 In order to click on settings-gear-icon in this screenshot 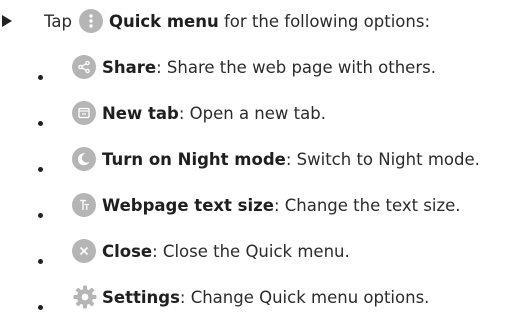, I will do `click(85, 297)`.